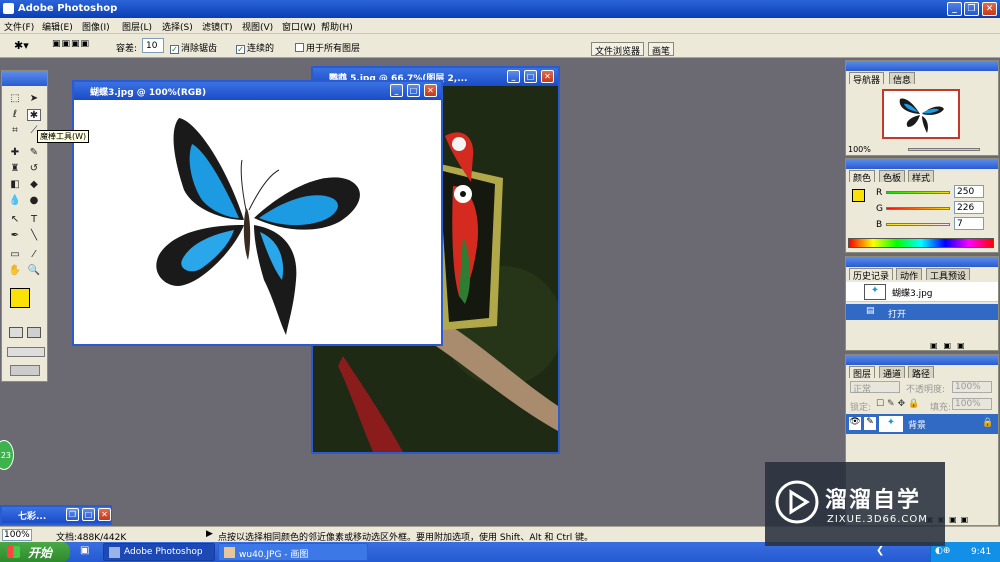 This screenshot has height=562, width=1000. What do you see at coordinates (396, 90) in the screenshot?
I see `butterfly-minimize-button: _` at bounding box center [396, 90].